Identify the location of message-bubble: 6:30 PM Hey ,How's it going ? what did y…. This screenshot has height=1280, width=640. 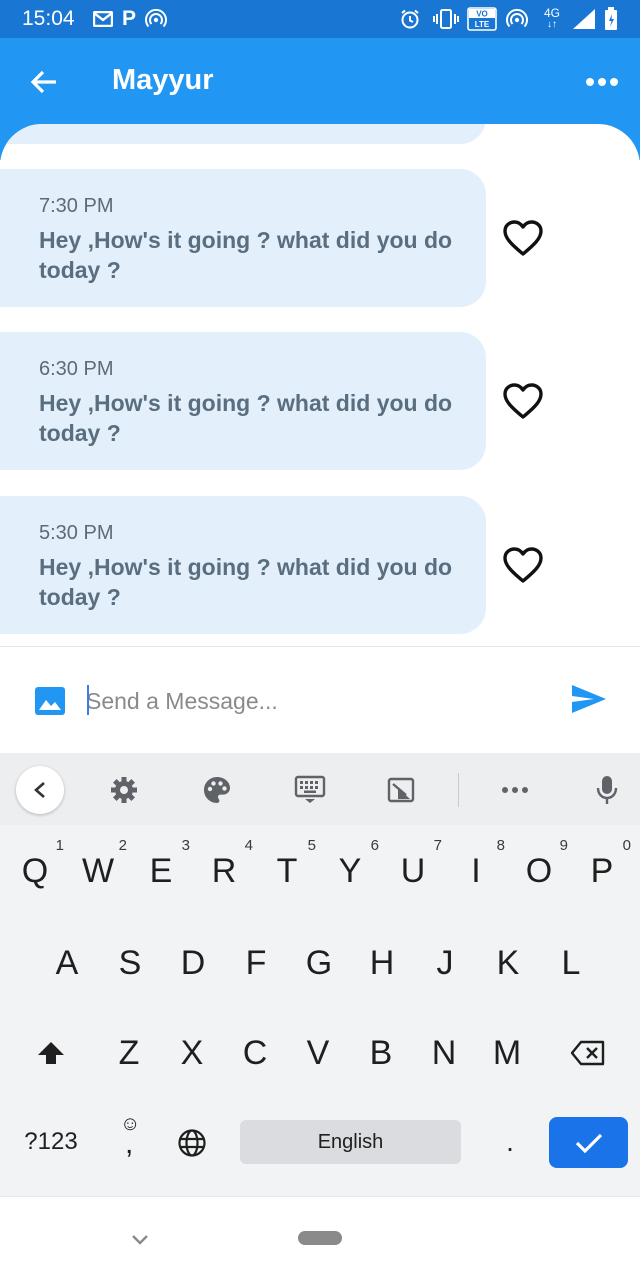
(243, 401).